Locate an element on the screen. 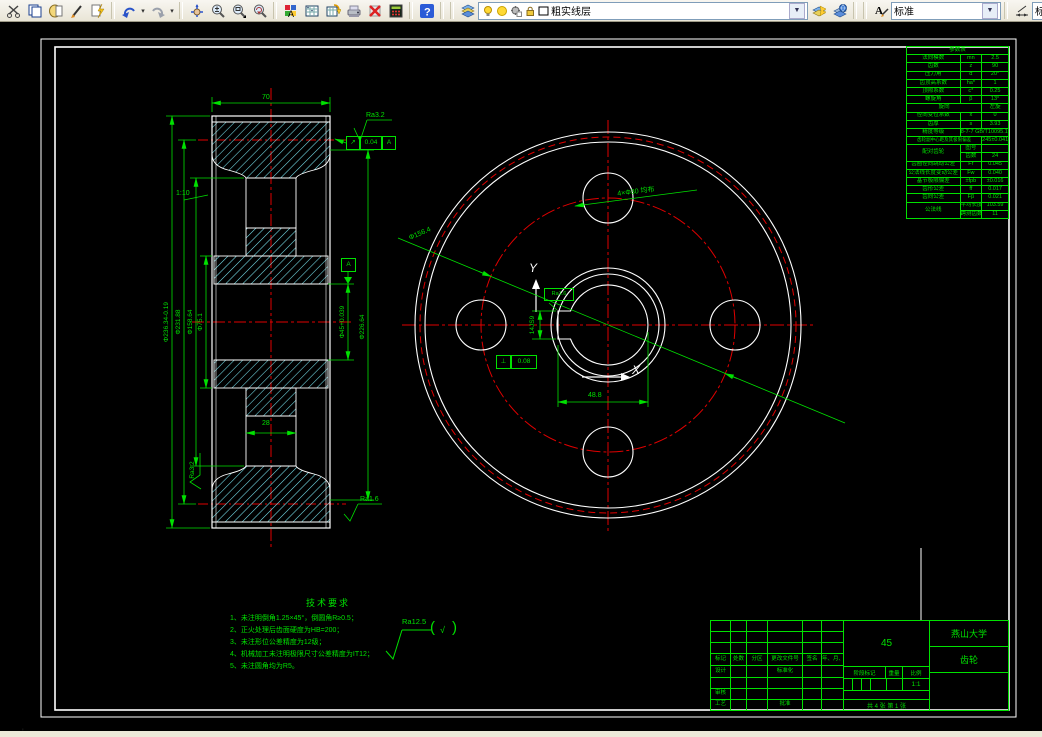  datum-triangle is located at coordinates (348, 280).